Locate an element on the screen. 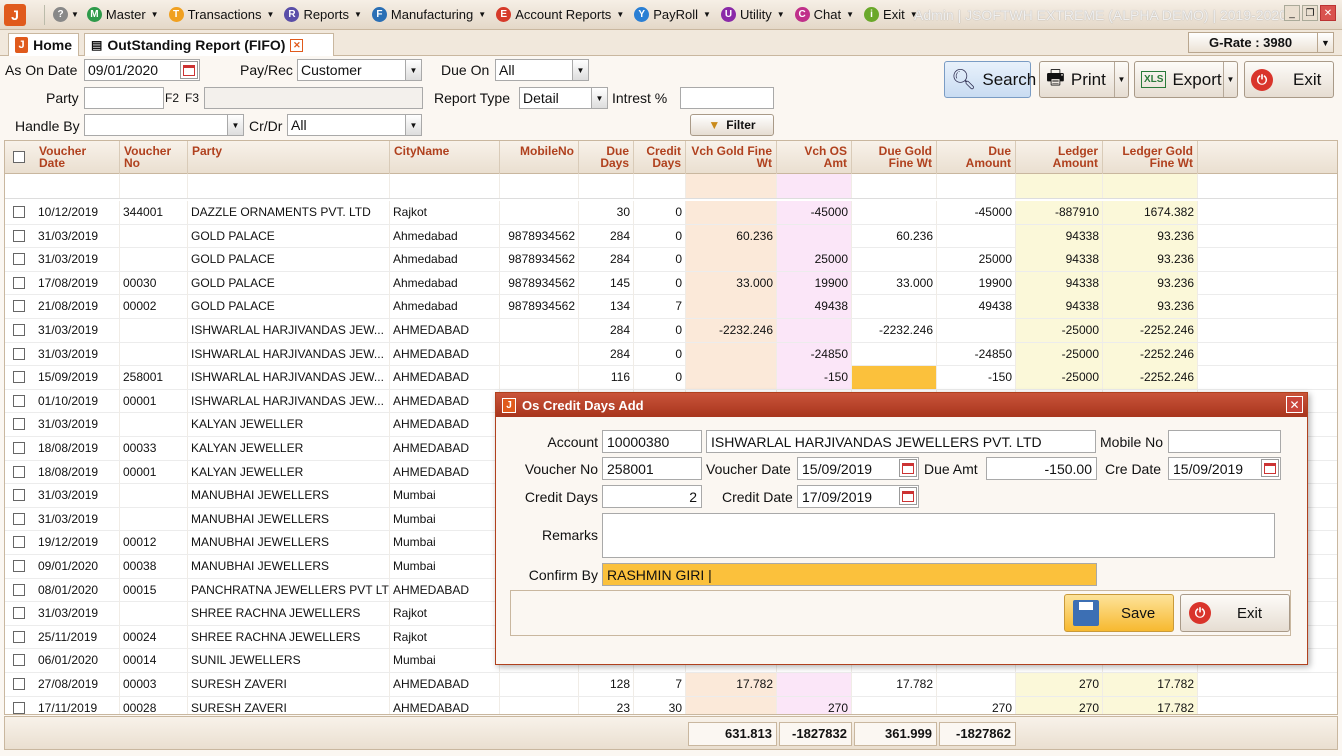 This screenshot has height=756, width=1342. f2-key: F2 is located at coordinates (172, 98).